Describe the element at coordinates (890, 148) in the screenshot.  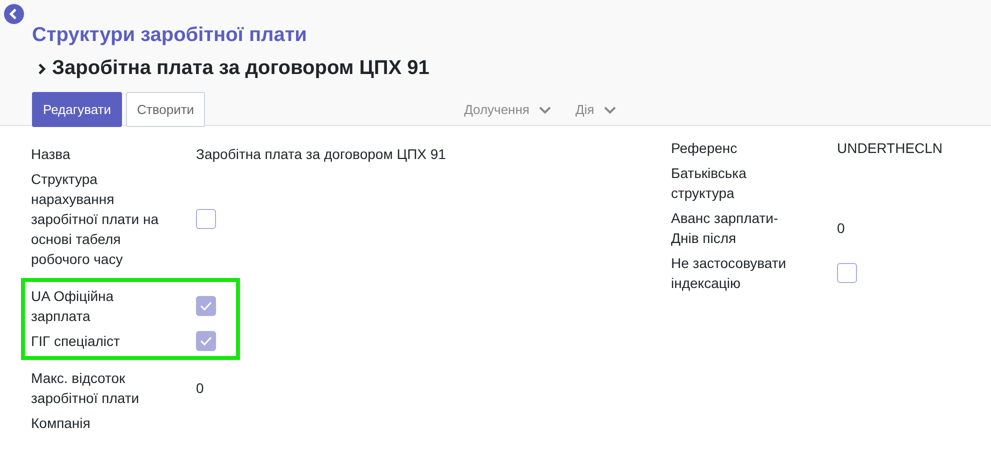
I see `field-value: UNDERTHECLN` at that location.